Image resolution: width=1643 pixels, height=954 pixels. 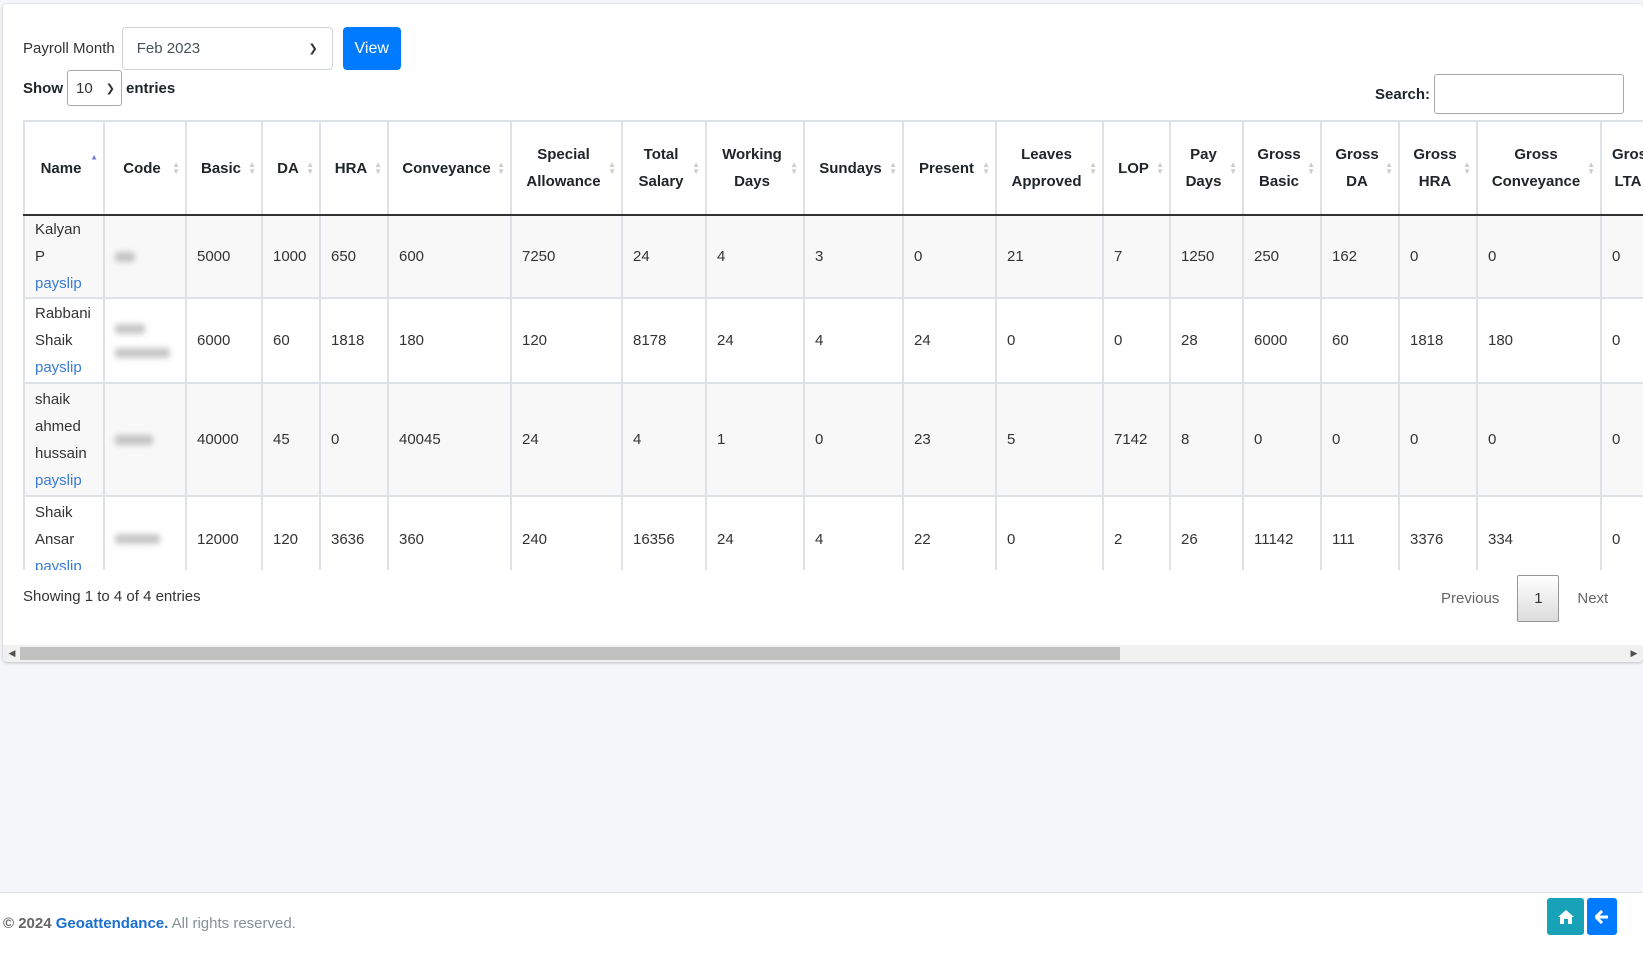 I want to click on employee-name: Rabbani Shaik, so click(x=63, y=327).